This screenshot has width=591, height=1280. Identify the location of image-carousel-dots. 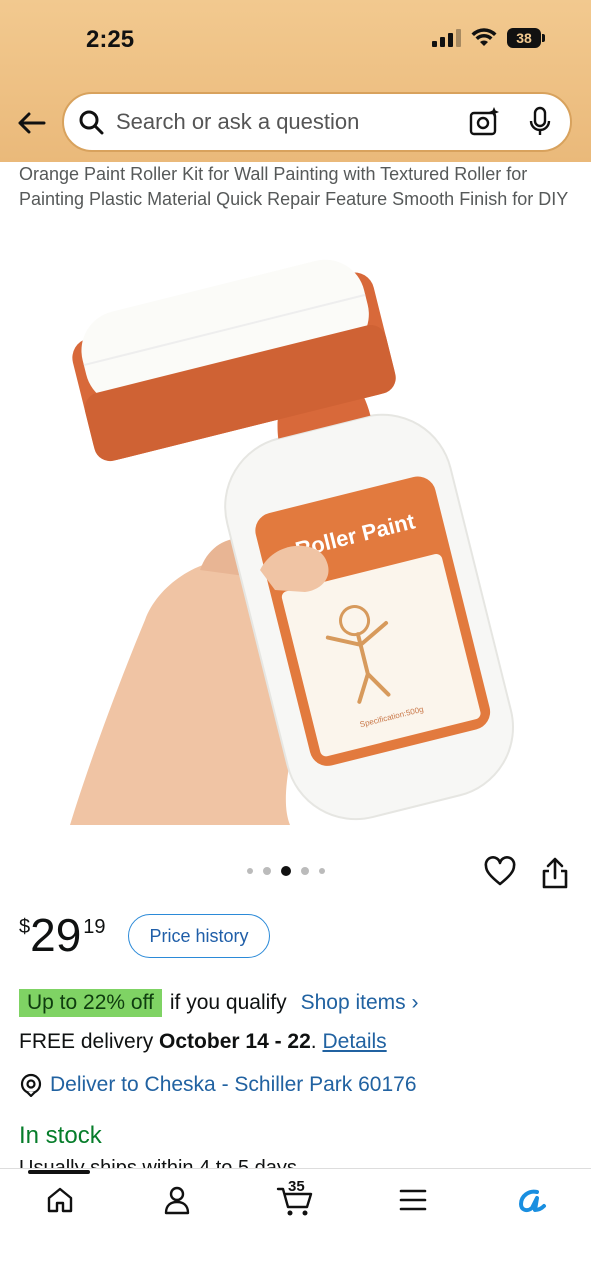
(286, 871).